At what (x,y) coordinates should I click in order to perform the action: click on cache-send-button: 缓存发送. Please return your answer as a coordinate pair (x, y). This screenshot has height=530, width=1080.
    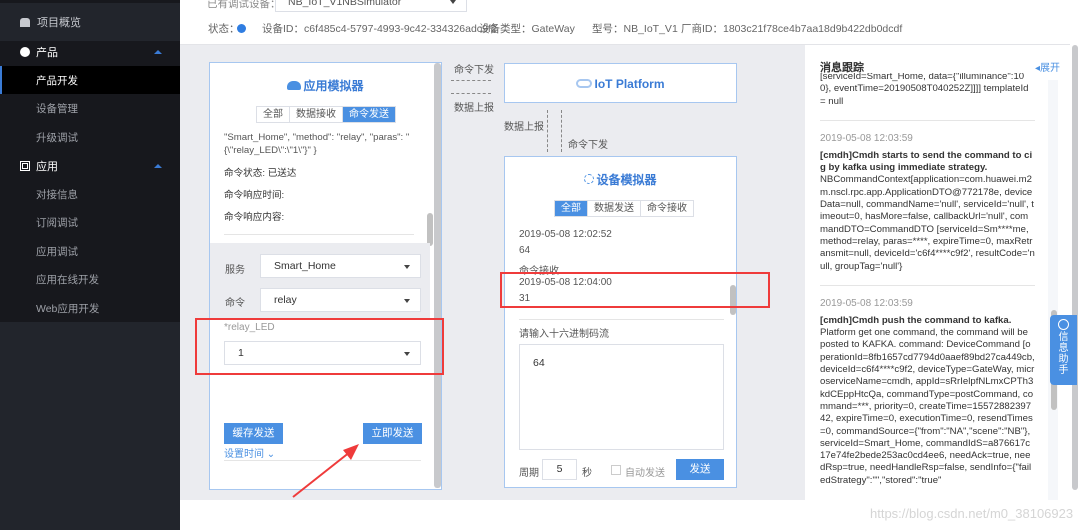
    Looking at the image, I should click on (253, 433).